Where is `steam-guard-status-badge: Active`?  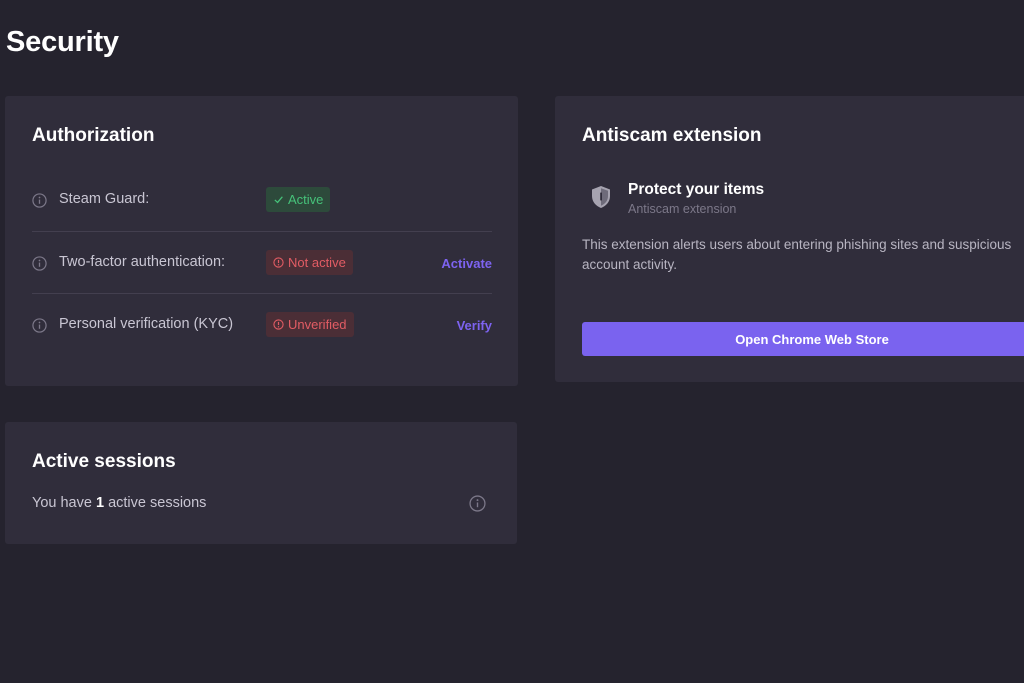 steam-guard-status-badge: Active is located at coordinates (298, 199).